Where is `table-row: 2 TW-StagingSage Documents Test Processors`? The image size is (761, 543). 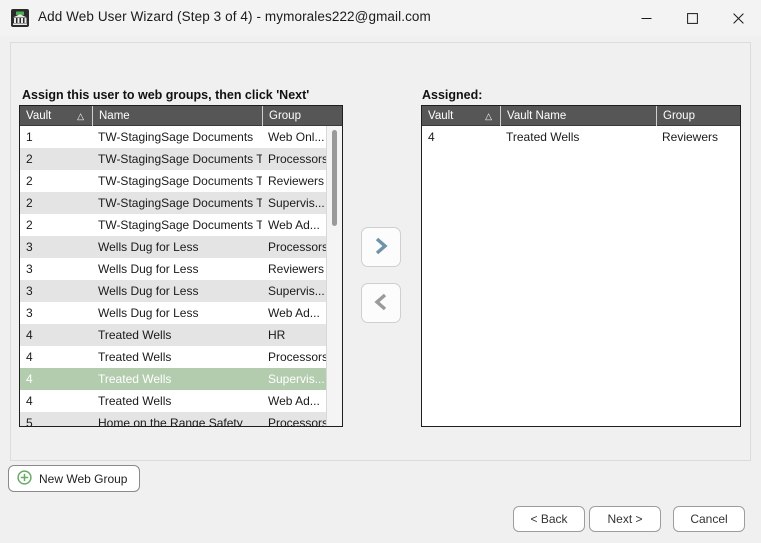
table-row: 2 TW-StagingSage Documents Test Processors is located at coordinates (181, 159).